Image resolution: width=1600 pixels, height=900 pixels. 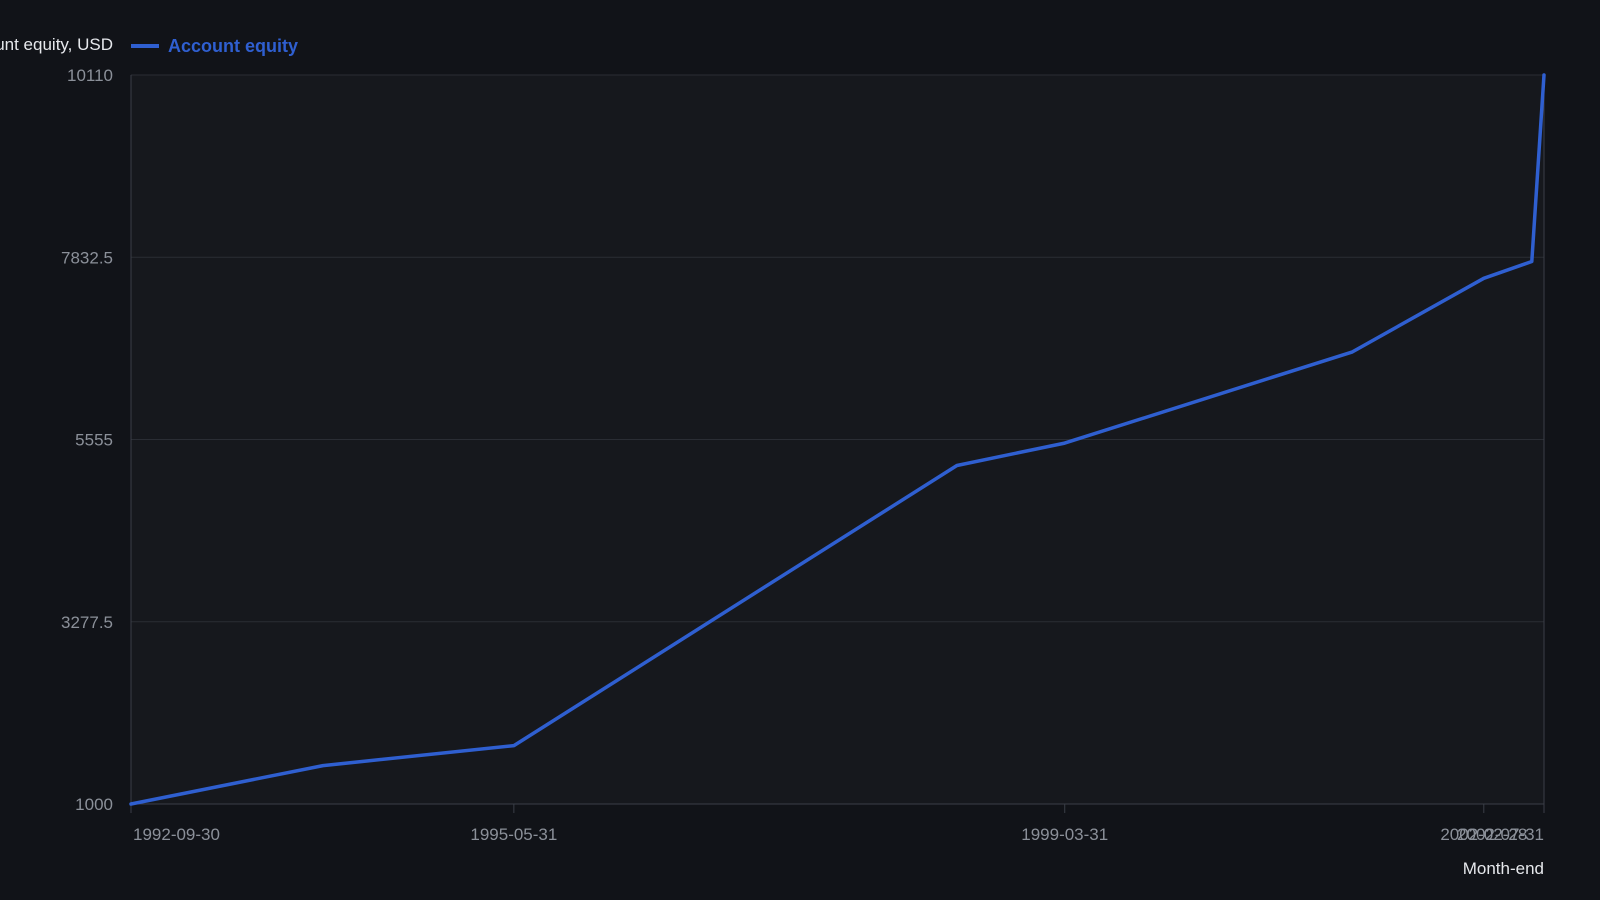 What do you see at coordinates (176, 834) in the screenshot?
I see `x-tick-label: 1992-09-30` at bounding box center [176, 834].